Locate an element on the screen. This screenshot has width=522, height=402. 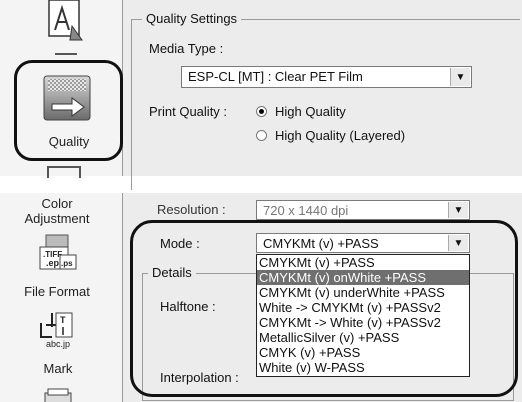
resolution-select: 720 x 1440 dpi ▼ is located at coordinates (363, 210).